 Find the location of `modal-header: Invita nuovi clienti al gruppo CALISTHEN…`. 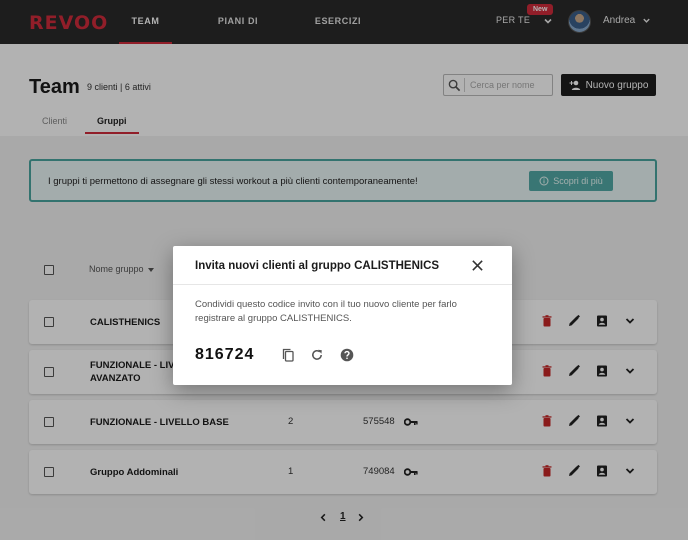

modal-header: Invita nuovi clienti al gruppo CALISTHEN… is located at coordinates (342, 265).